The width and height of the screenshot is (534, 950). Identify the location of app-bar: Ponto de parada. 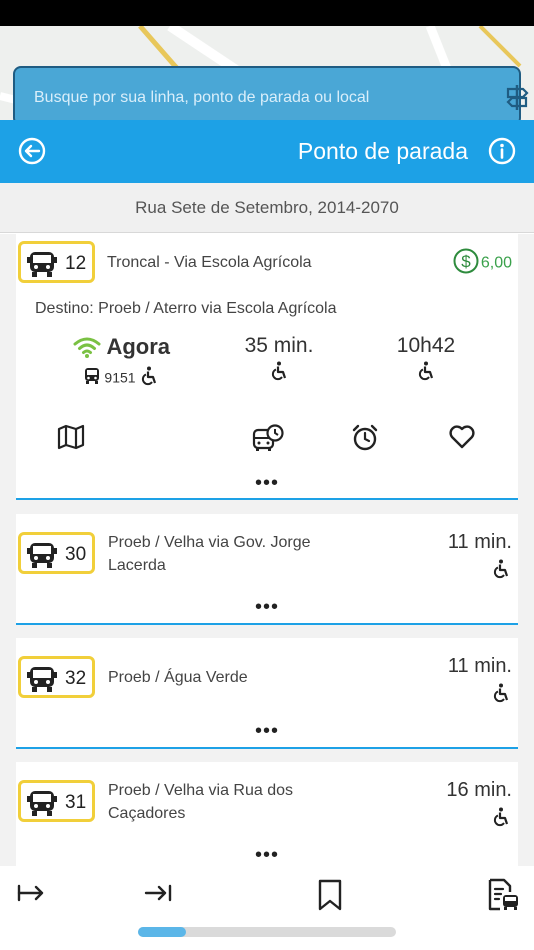
(267, 151).